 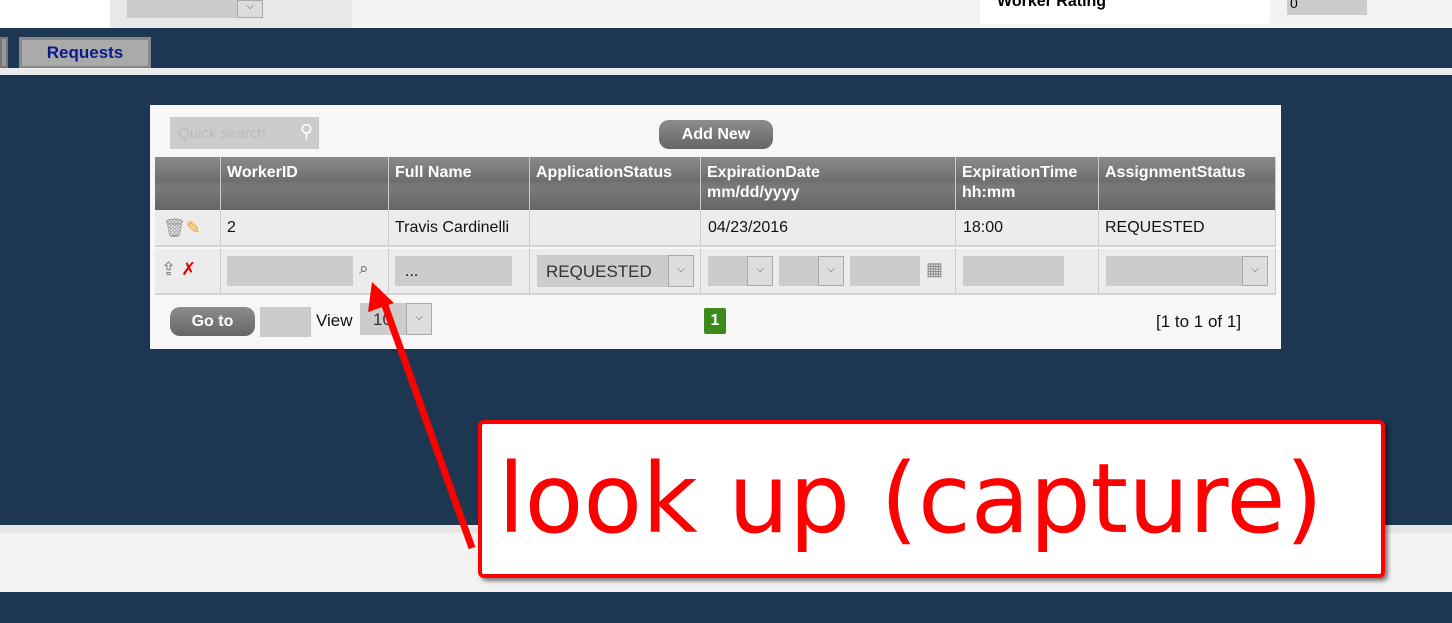 I want to click on arrow-head, so click(x=381, y=297).